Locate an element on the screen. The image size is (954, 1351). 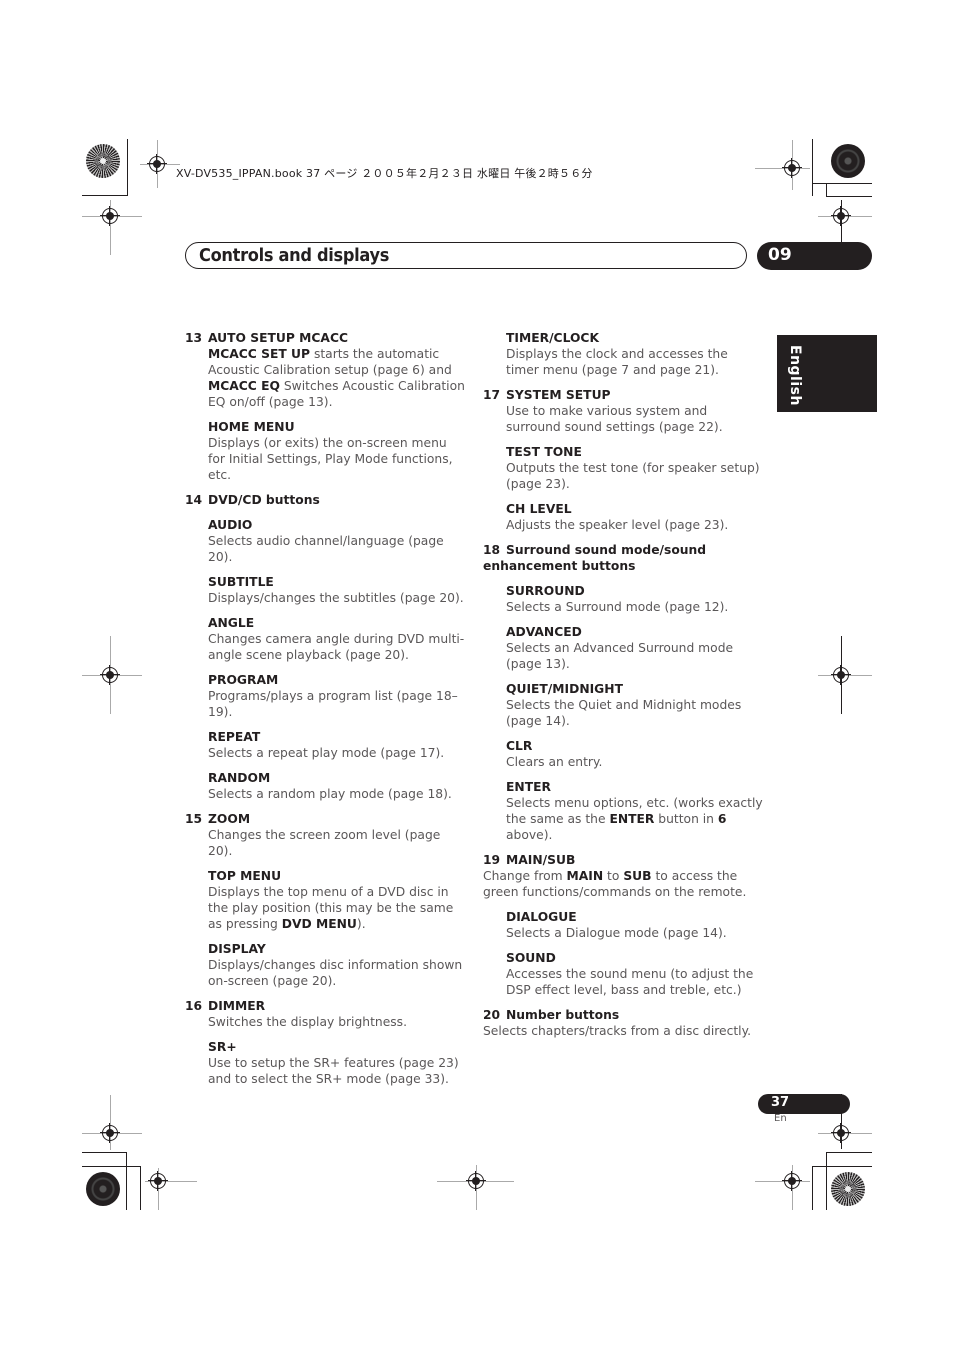
text-run: button in is located at coordinates (686, 819).